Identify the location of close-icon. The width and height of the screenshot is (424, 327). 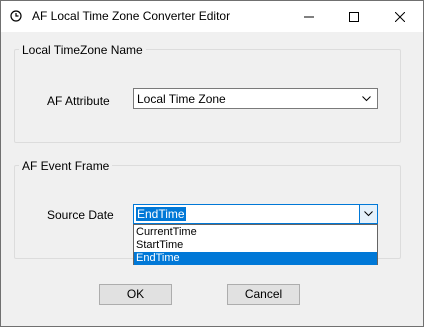
(399, 16).